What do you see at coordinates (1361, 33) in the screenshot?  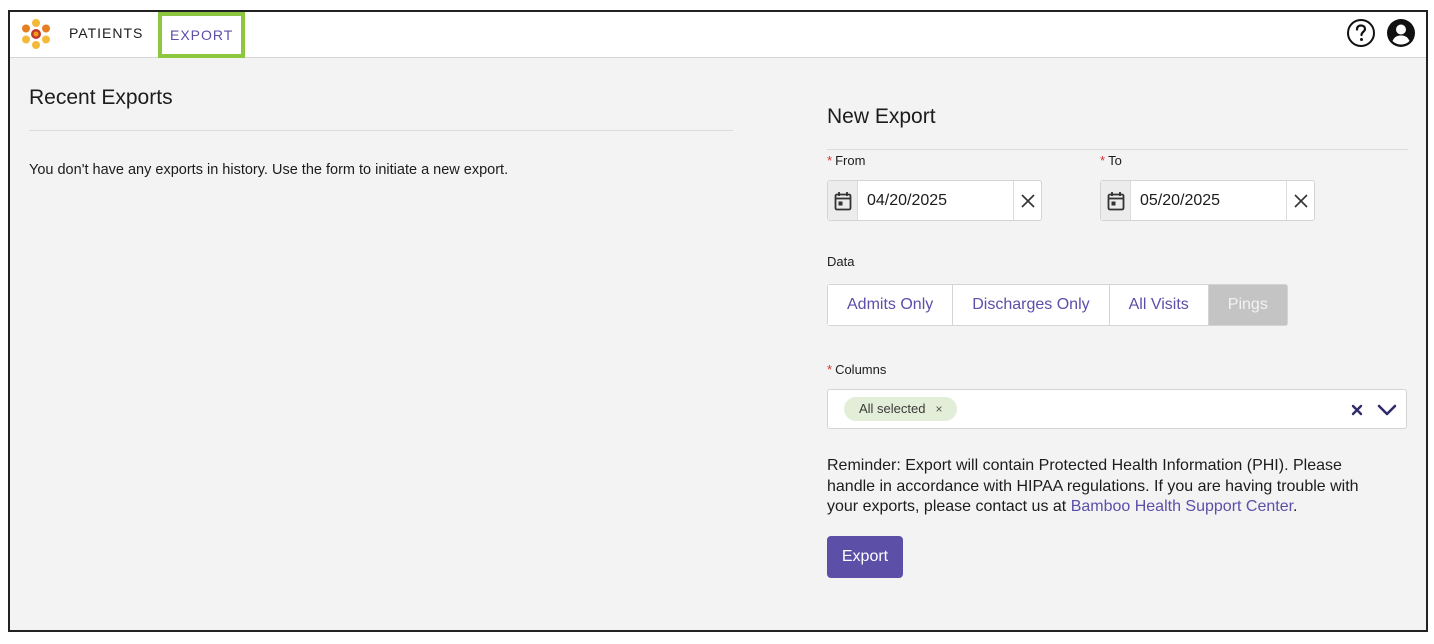 I see `question-circle-icon` at bounding box center [1361, 33].